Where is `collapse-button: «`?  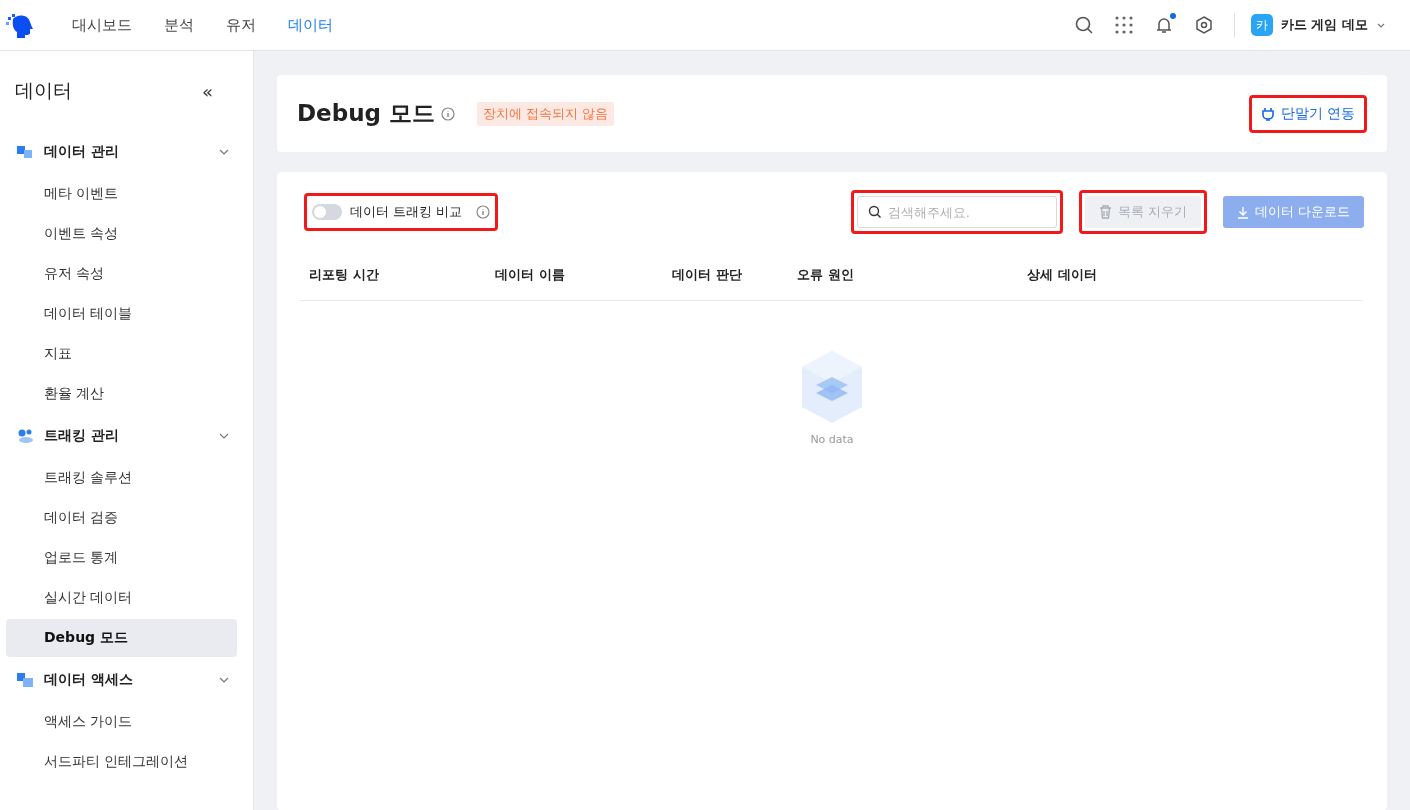 collapse-button: « is located at coordinates (207, 91).